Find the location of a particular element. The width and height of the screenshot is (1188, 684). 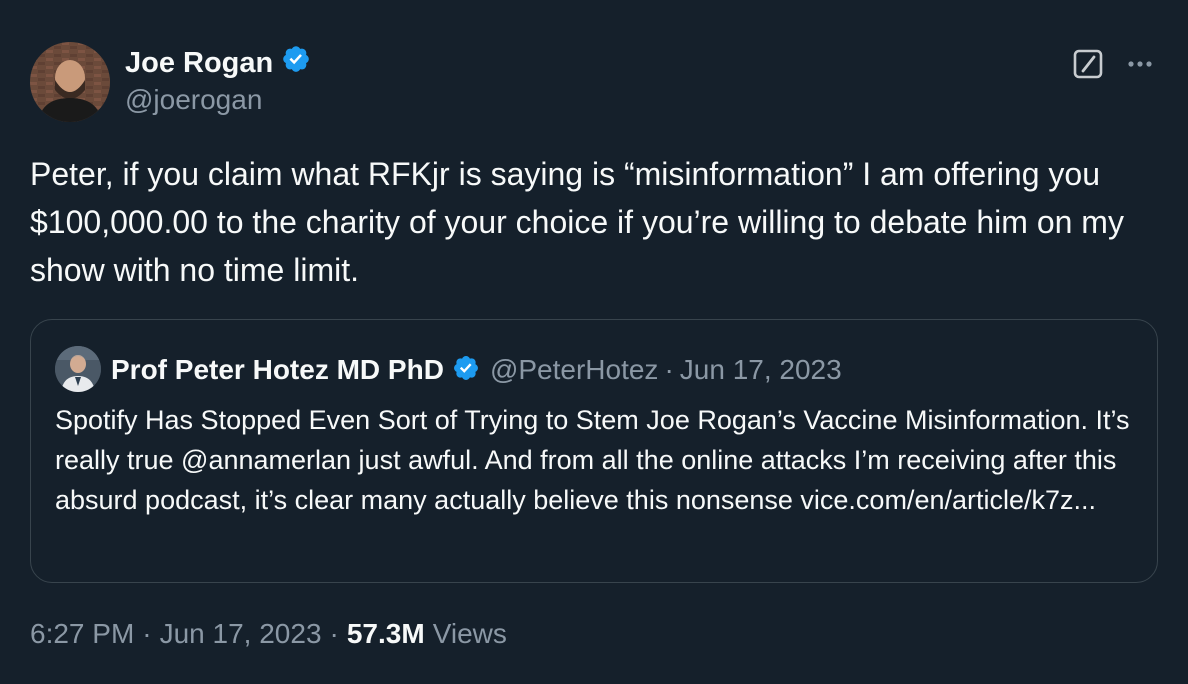

quoted-author-handle: @PeterHotez is located at coordinates (574, 370).